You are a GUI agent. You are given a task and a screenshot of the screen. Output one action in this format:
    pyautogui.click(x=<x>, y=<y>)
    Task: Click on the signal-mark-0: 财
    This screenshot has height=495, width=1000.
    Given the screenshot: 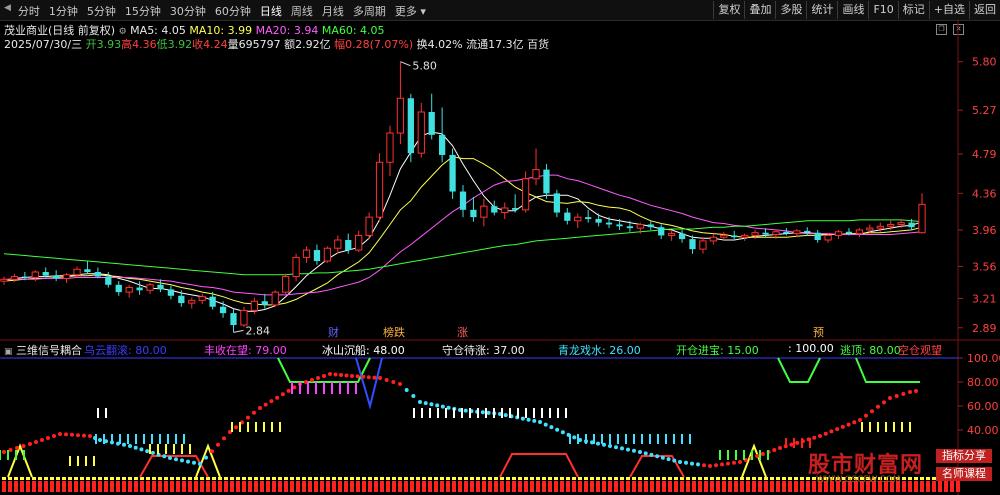 What is the action you would take?
    pyautogui.click(x=333, y=332)
    